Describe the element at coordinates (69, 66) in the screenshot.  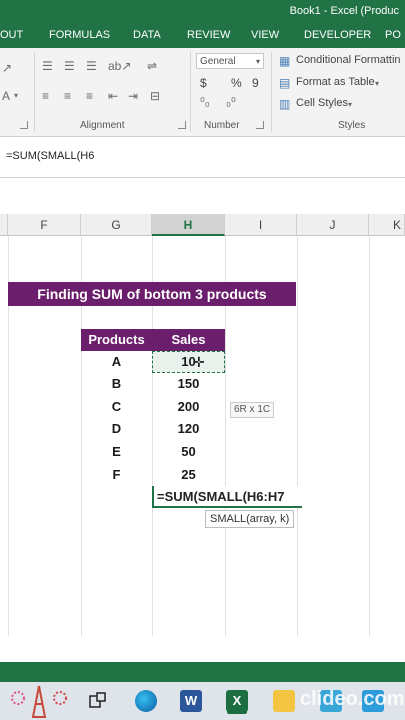
I see `align-middle-icon: ☰` at that location.